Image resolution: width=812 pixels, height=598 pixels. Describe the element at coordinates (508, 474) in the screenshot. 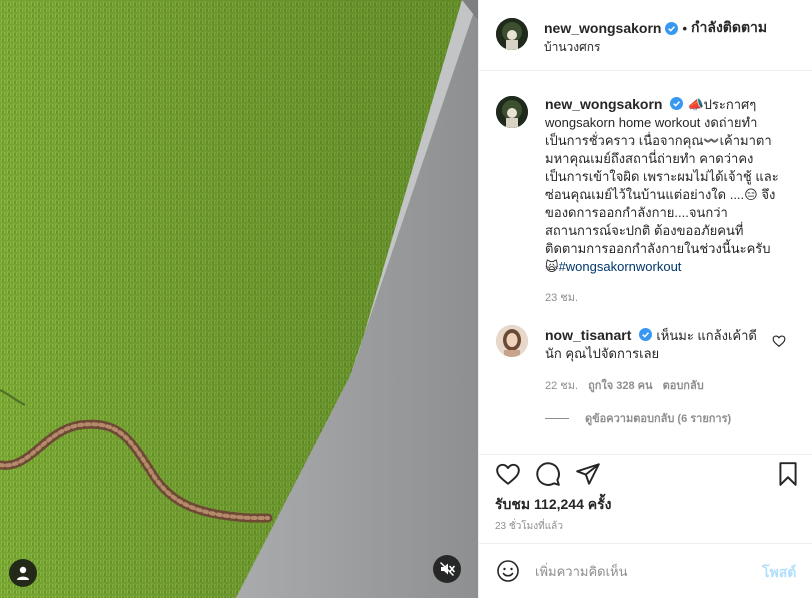

I see `heart-icon` at that location.